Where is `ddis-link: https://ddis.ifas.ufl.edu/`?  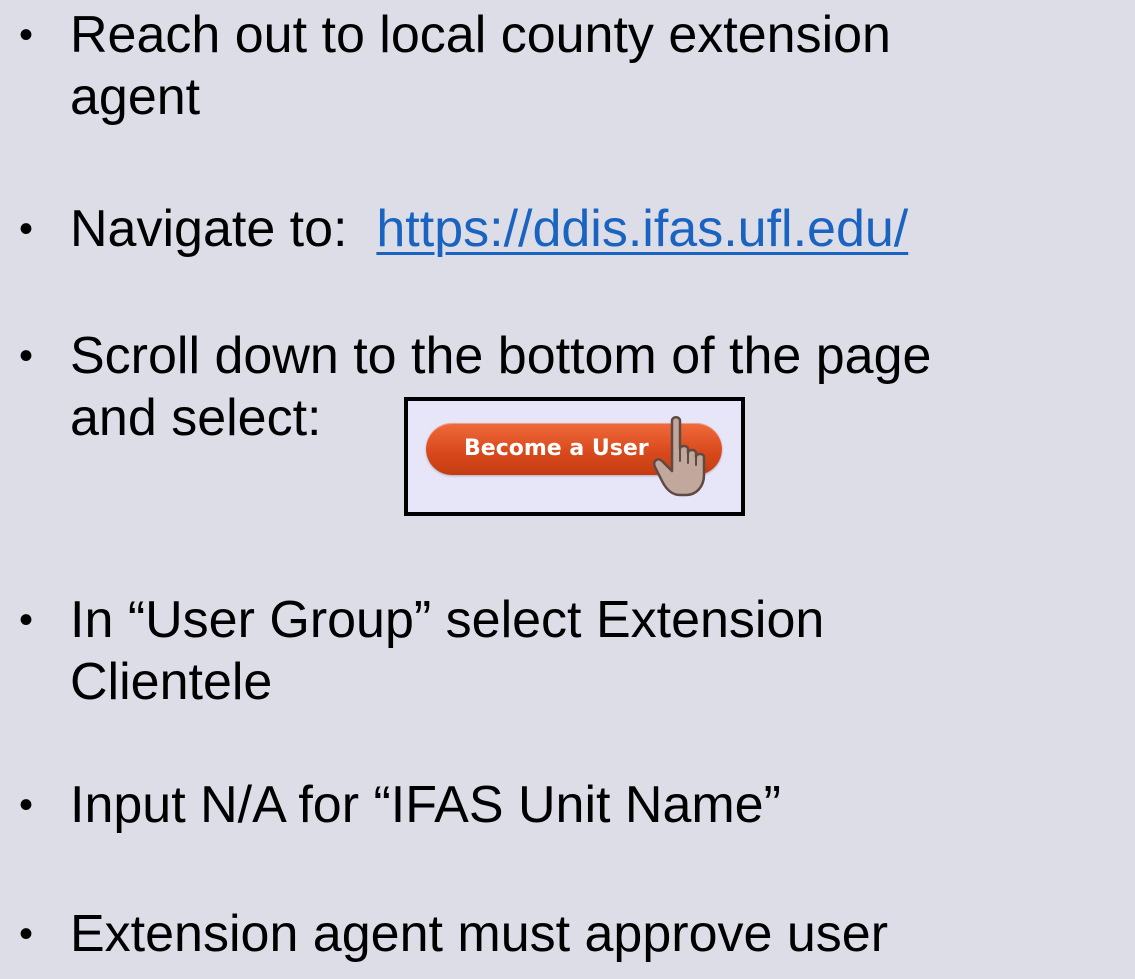 ddis-link: https://ddis.ifas.ufl.edu/ is located at coordinates (642, 229).